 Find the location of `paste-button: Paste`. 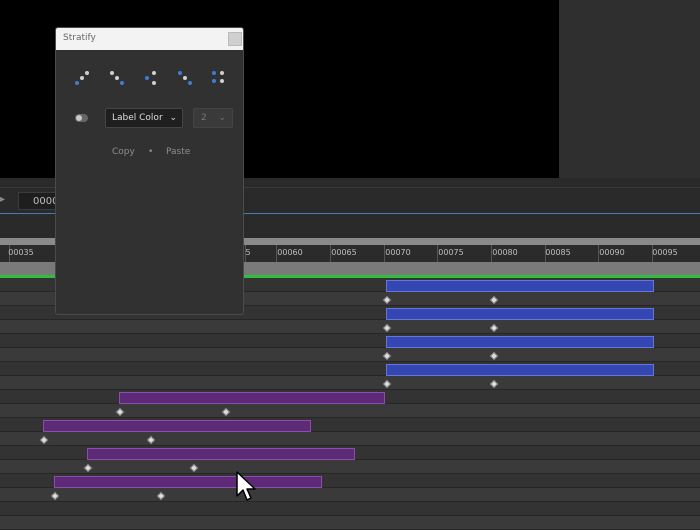

paste-button: Paste is located at coordinates (178, 152).